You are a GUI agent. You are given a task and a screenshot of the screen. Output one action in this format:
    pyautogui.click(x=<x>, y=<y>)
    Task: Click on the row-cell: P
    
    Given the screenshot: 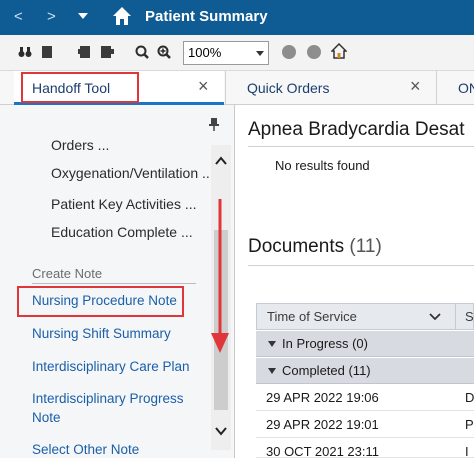 What is the action you would take?
    pyautogui.click(x=469, y=424)
    